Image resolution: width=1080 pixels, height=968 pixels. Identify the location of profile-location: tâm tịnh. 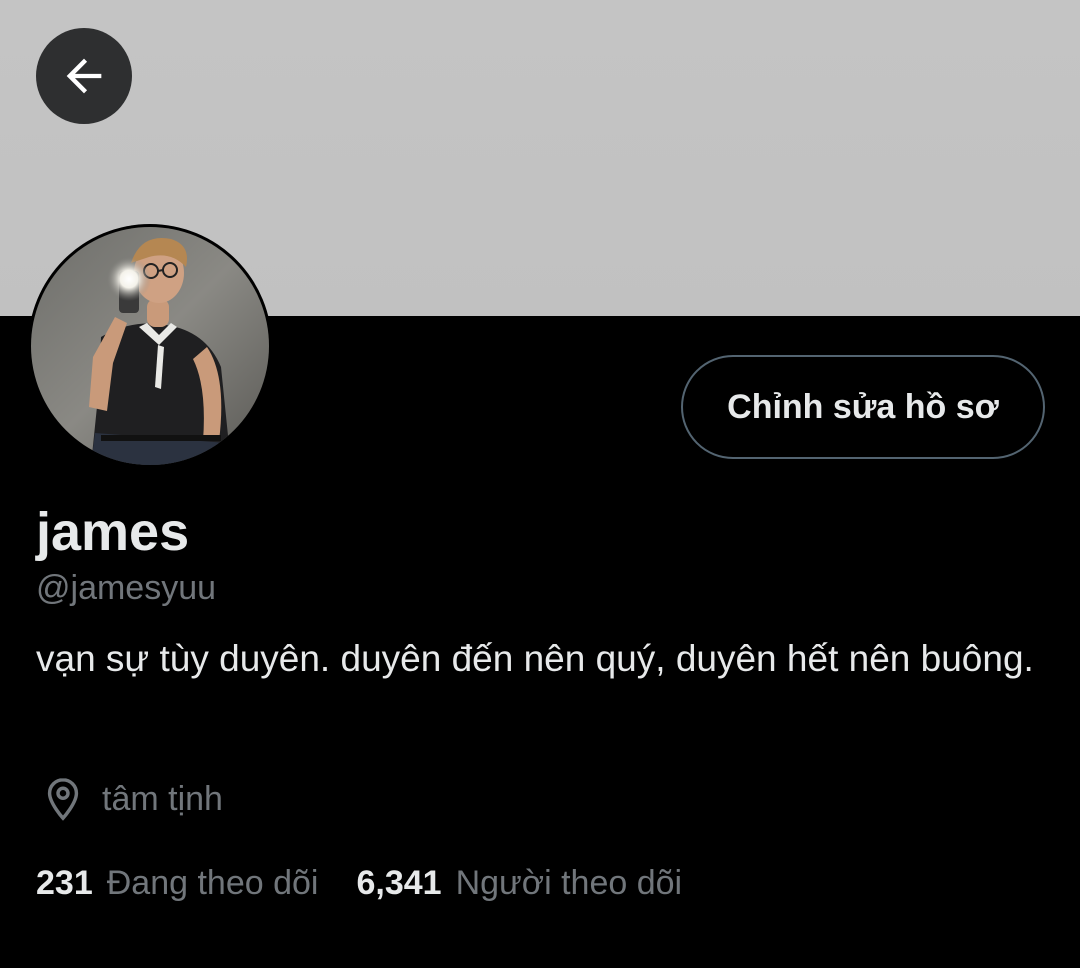
(131, 799).